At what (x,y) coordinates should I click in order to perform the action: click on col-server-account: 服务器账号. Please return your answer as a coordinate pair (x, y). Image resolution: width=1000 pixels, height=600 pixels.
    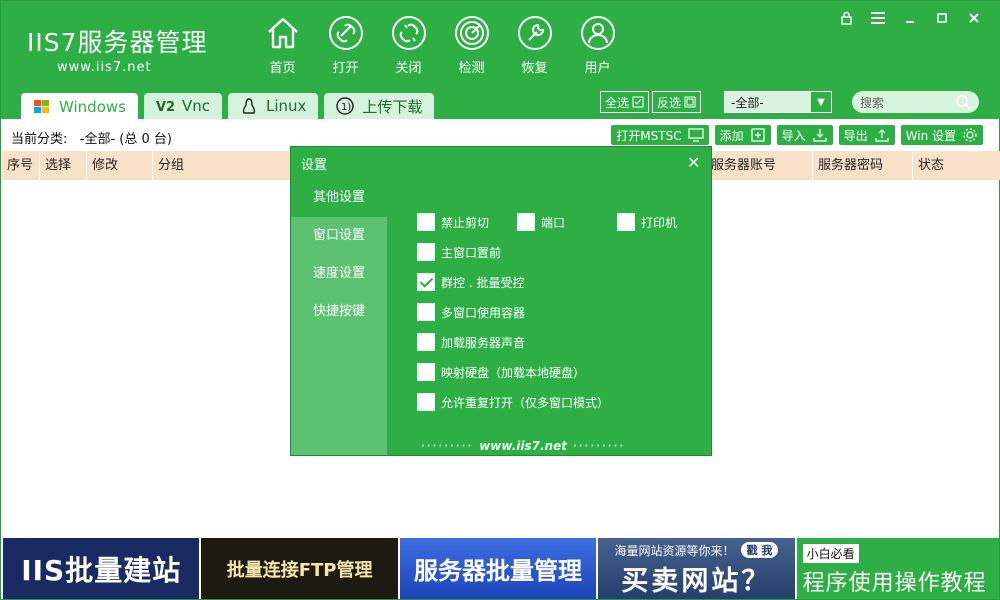
    Looking at the image, I should click on (758, 165).